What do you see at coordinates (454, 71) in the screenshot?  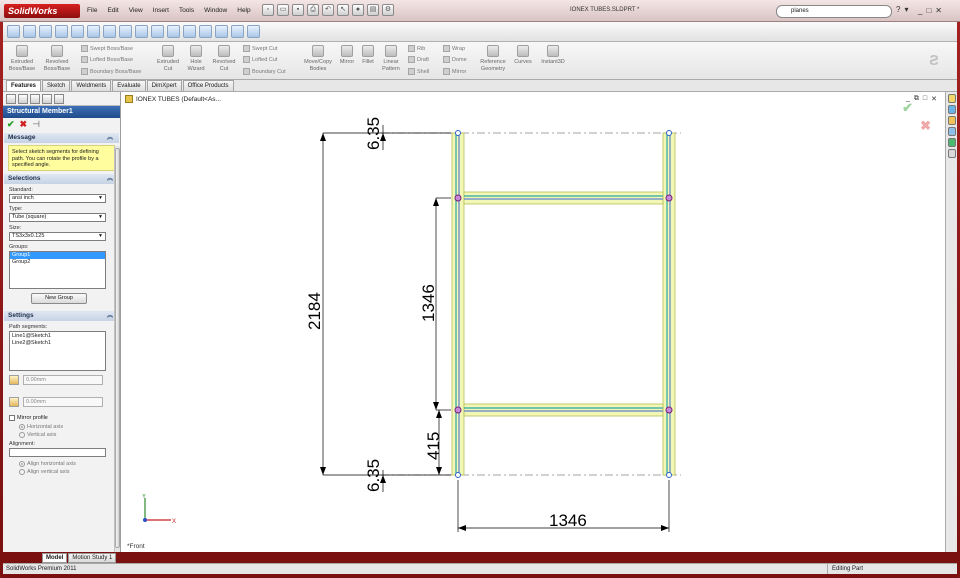 I see `mirror-small-button: Mirror` at bounding box center [454, 71].